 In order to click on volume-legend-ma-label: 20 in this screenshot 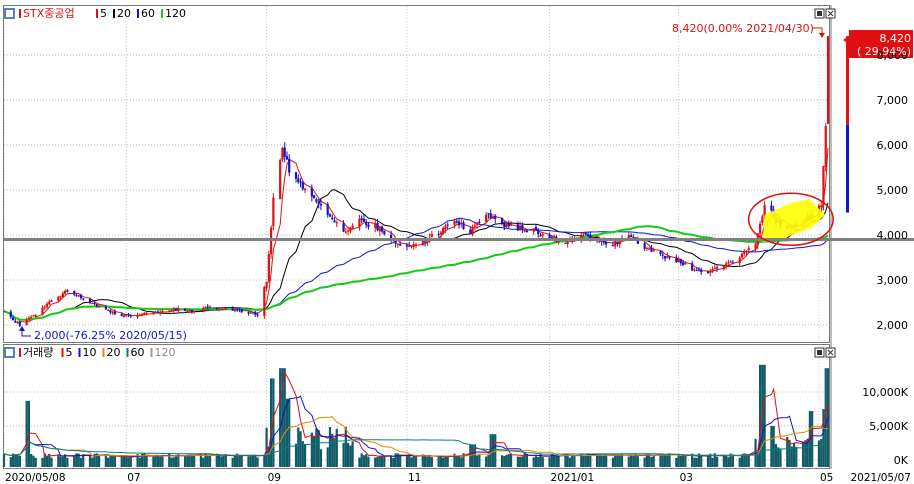, I will do `click(114, 352)`.